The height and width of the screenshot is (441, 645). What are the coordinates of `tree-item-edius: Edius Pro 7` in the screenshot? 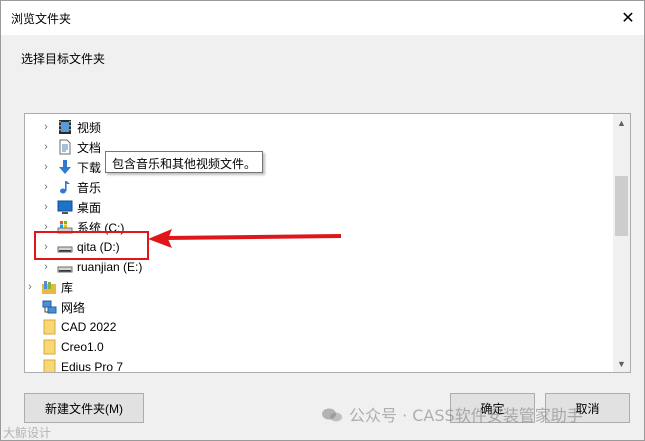 It's located at (74, 365).